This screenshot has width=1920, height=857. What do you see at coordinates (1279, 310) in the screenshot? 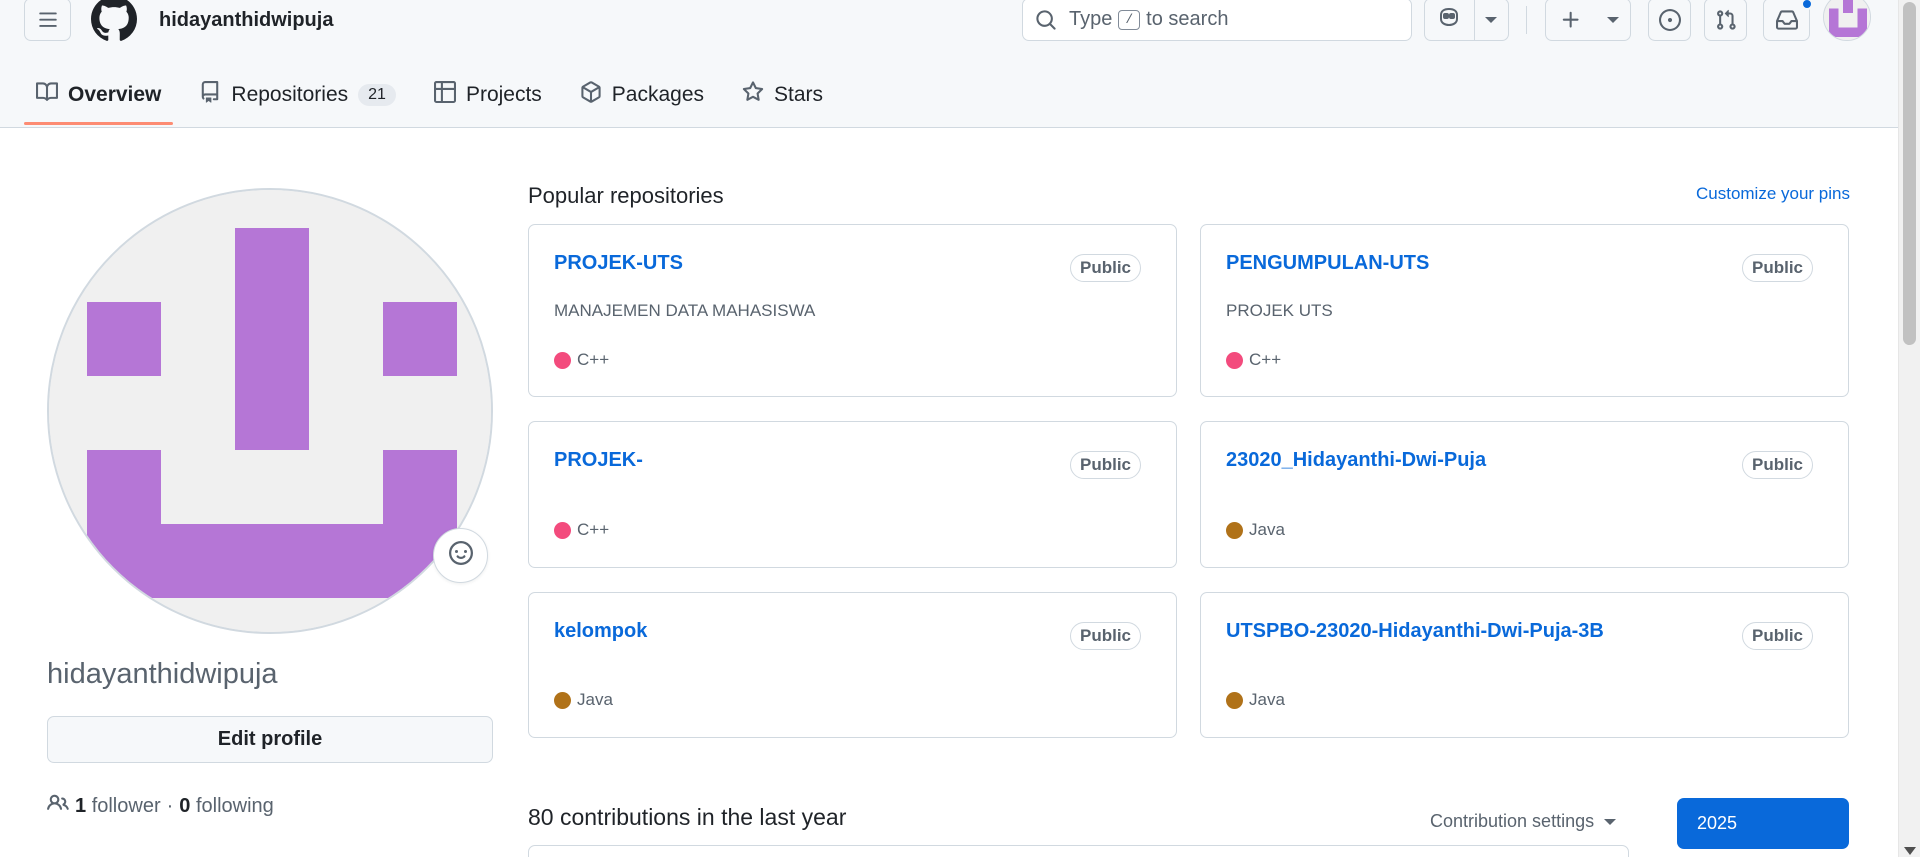
I see `repo-description: PROJEK UTS` at bounding box center [1279, 310].